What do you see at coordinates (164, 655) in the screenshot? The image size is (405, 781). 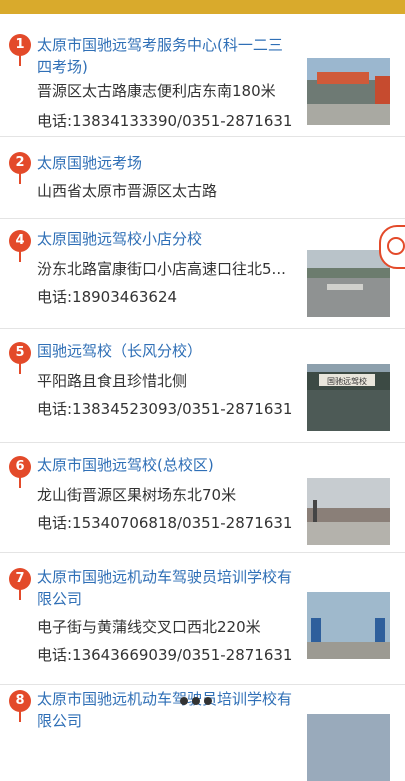 I see `place-phone: 电话:13643669039/0351-2871631` at bounding box center [164, 655].